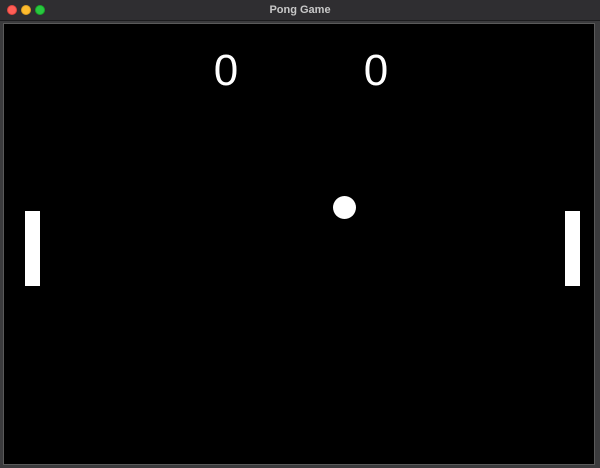 This screenshot has height=468, width=600. I want to click on right-paddle, so click(572, 248).